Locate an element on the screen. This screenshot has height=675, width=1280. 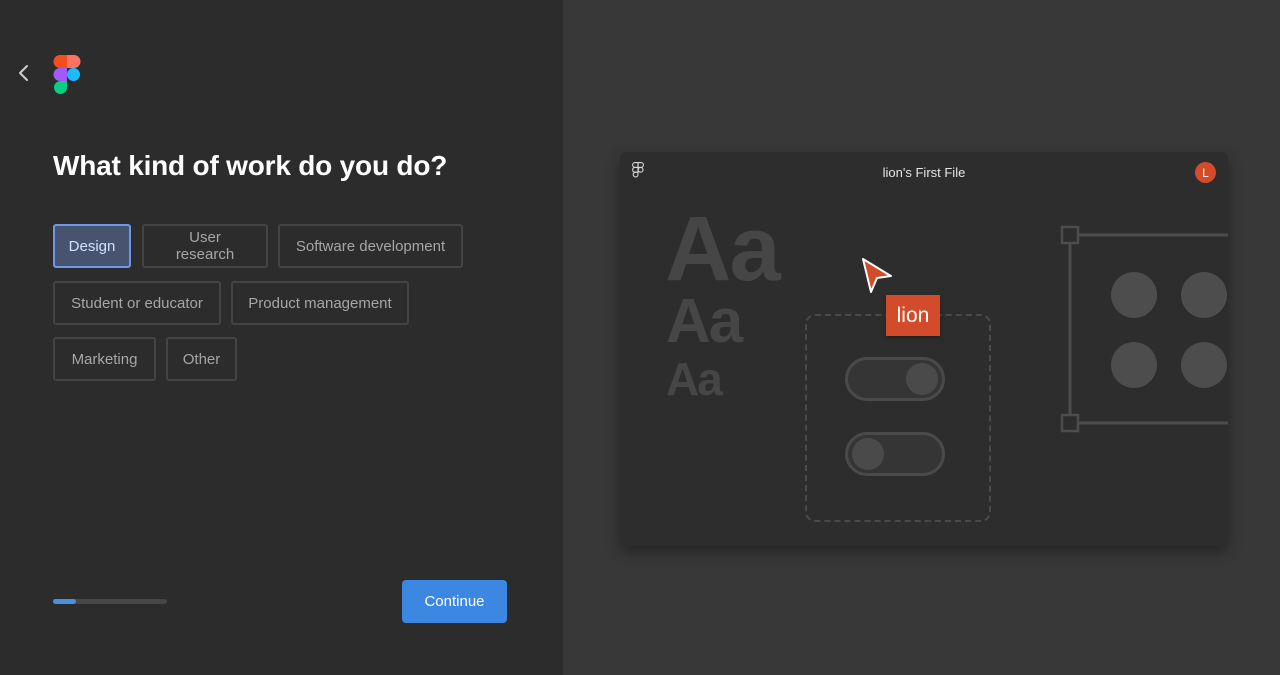
file-title: lion's First File is located at coordinates (924, 172).